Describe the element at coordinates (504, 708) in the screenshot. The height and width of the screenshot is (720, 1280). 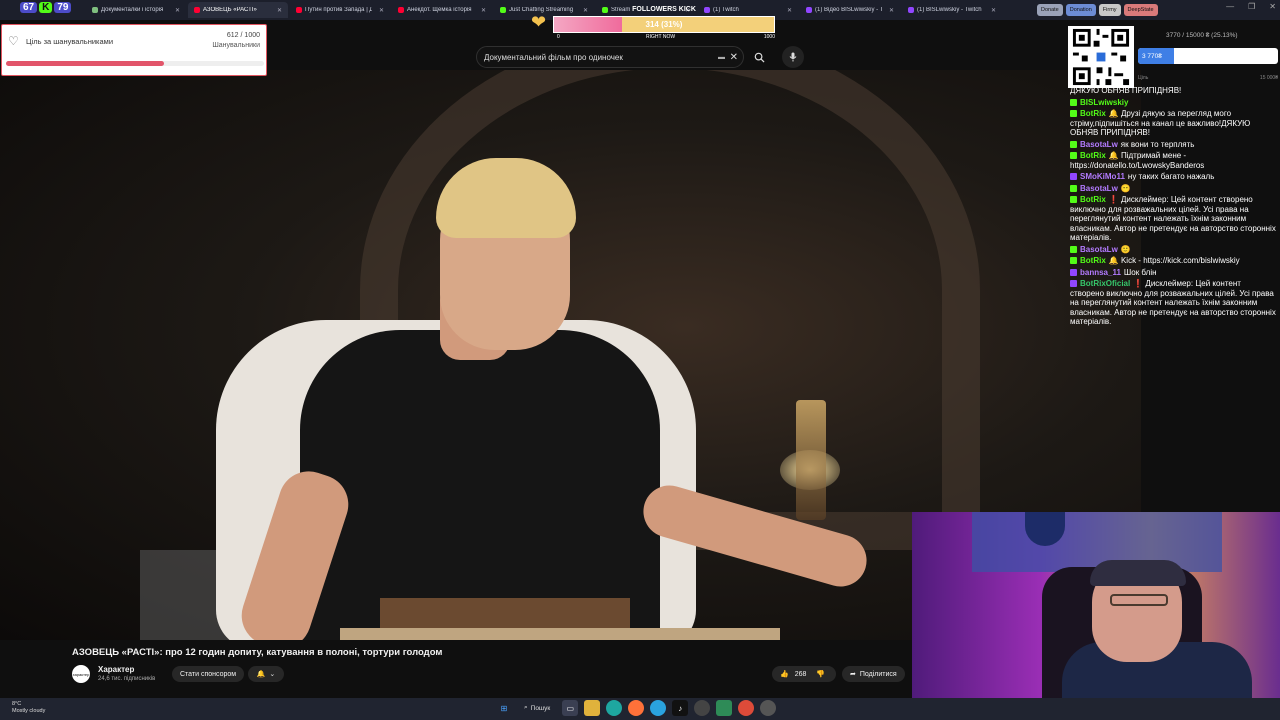
I see `start-icon: ⊞` at that location.